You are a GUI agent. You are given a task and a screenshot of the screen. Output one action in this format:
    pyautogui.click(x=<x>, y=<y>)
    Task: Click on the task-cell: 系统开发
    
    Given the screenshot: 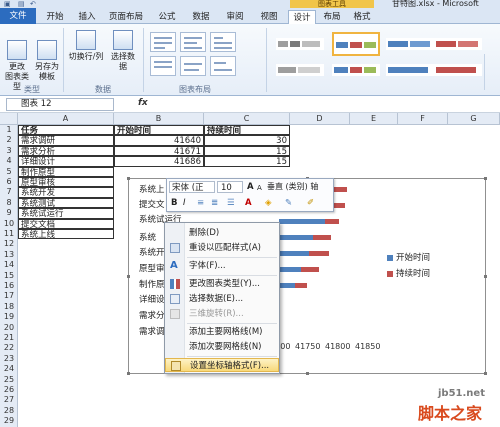 What is the action you would take?
    pyautogui.click(x=66, y=192)
    